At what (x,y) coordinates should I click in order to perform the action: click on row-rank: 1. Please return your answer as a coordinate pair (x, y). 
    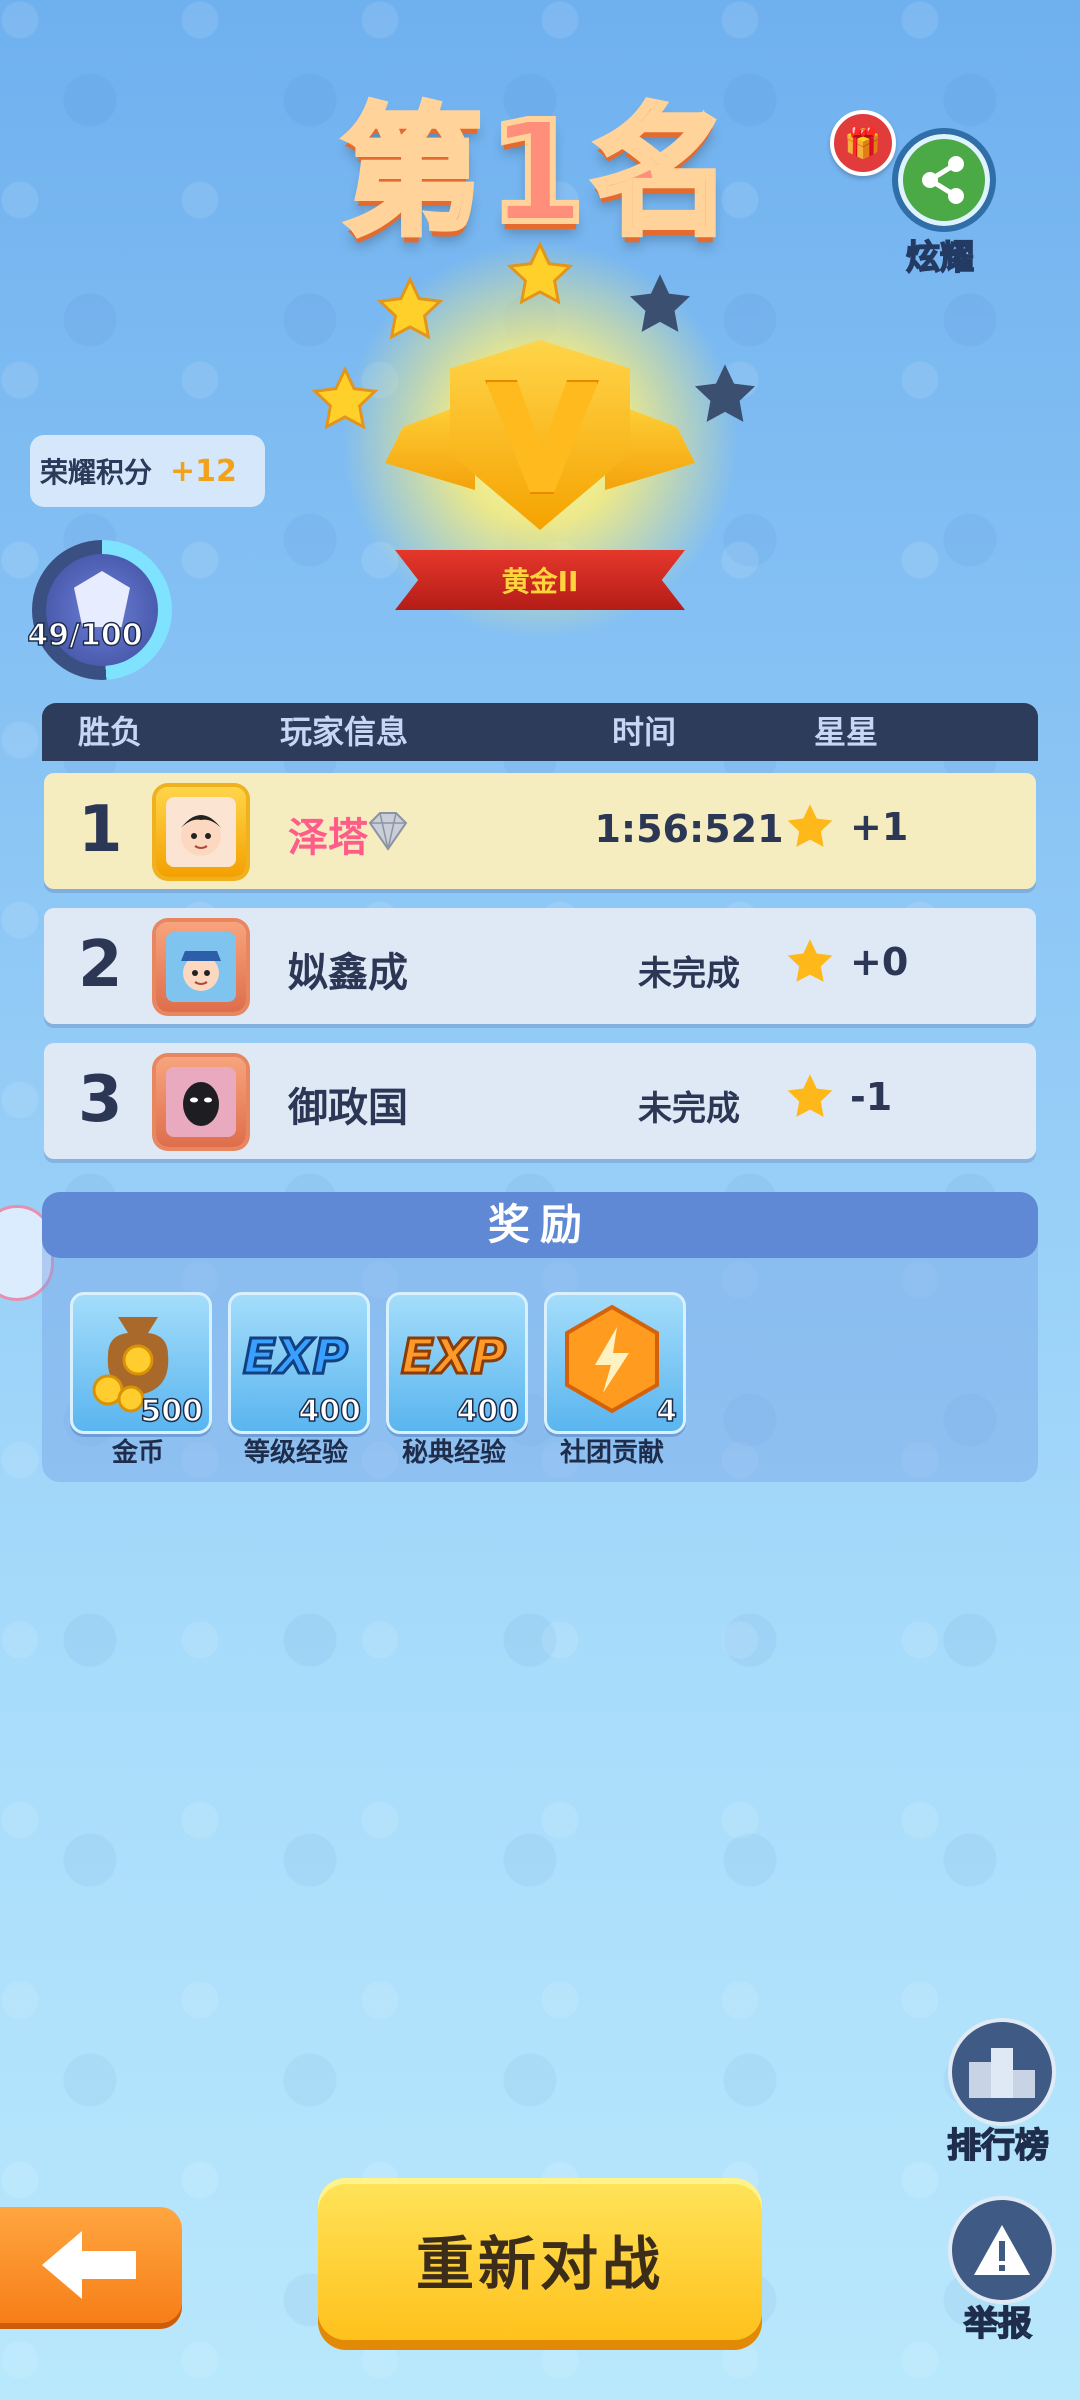
    Looking at the image, I should click on (100, 830).